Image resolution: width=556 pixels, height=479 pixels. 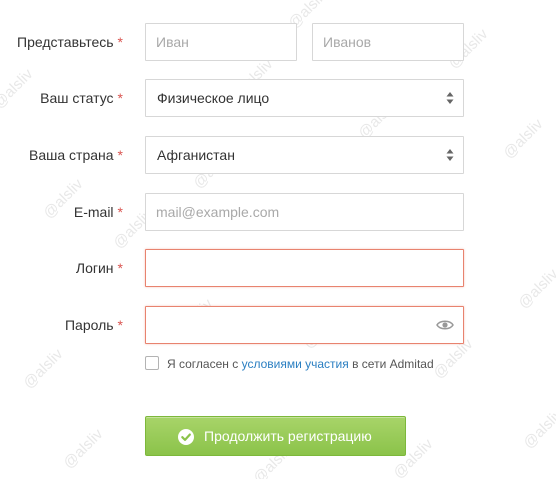 I want to click on login-input, so click(x=304, y=268).